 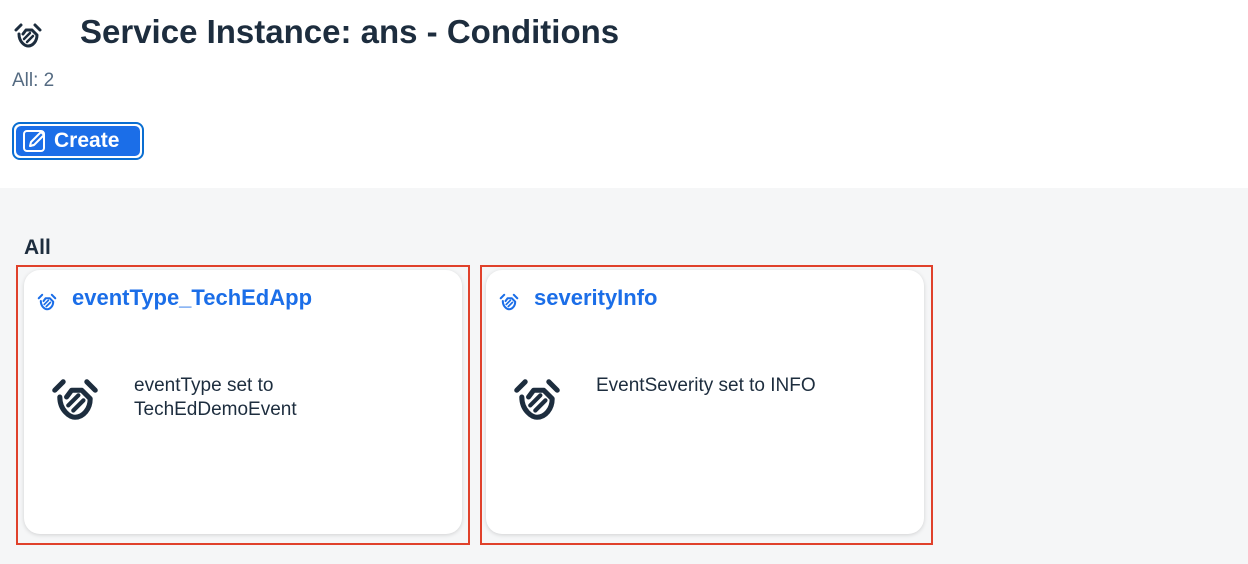 What do you see at coordinates (350, 31) in the screenshot?
I see `page-title: Service Instance: ans - Conditions` at bounding box center [350, 31].